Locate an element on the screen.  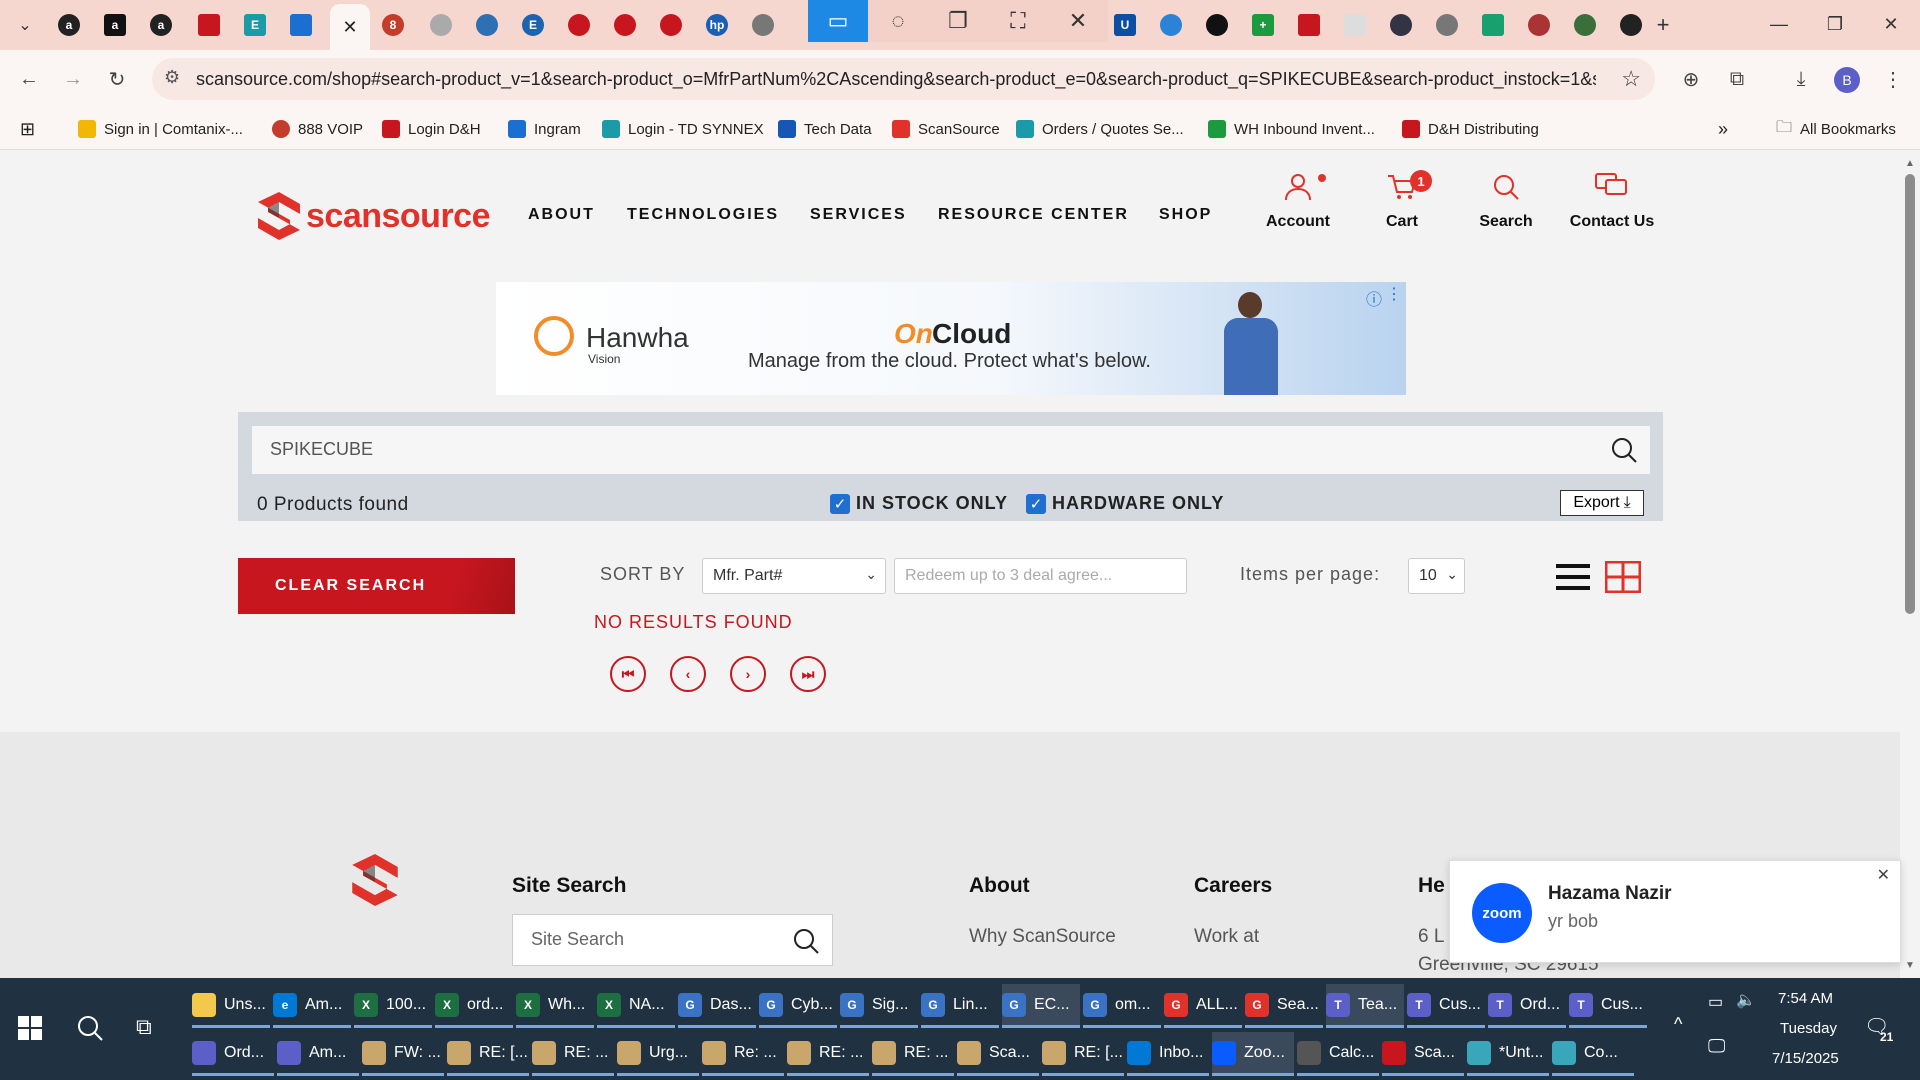
bookmark: 888 VOIP is located at coordinates (317, 129).